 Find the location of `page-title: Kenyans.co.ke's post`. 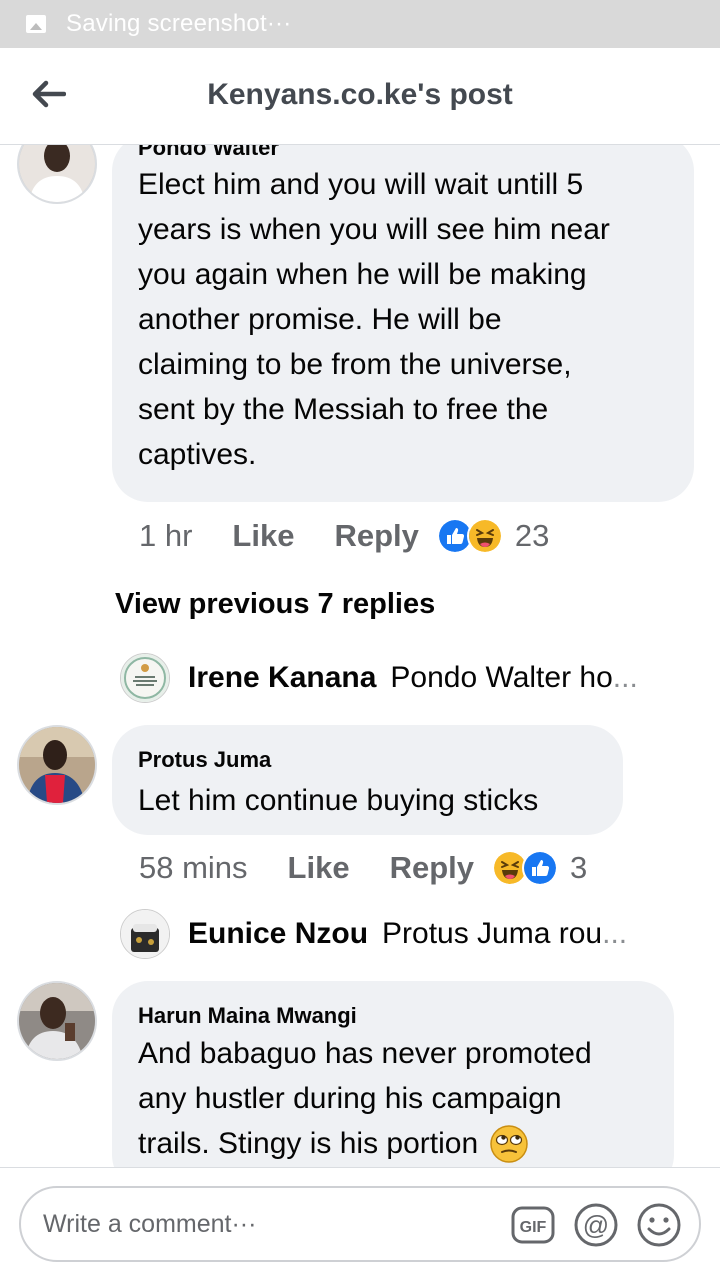

page-title: Kenyans.co.ke's post is located at coordinates (360, 94).